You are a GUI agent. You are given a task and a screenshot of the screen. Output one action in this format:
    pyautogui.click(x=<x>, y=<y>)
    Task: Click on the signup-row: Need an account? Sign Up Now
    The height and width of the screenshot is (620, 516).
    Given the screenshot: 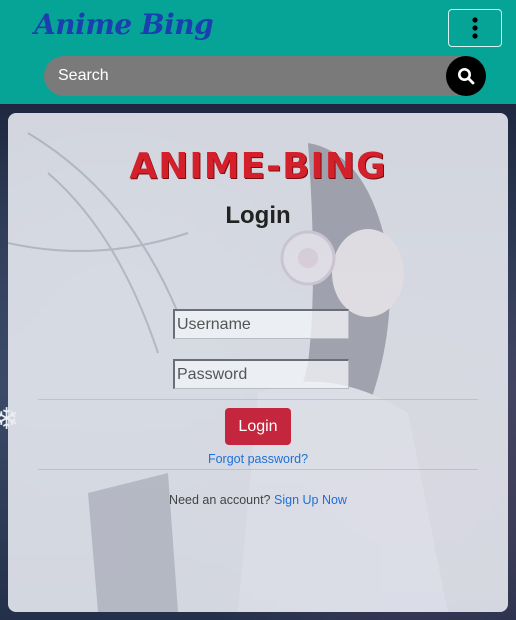 What is the action you would take?
    pyautogui.click(x=258, y=500)
    